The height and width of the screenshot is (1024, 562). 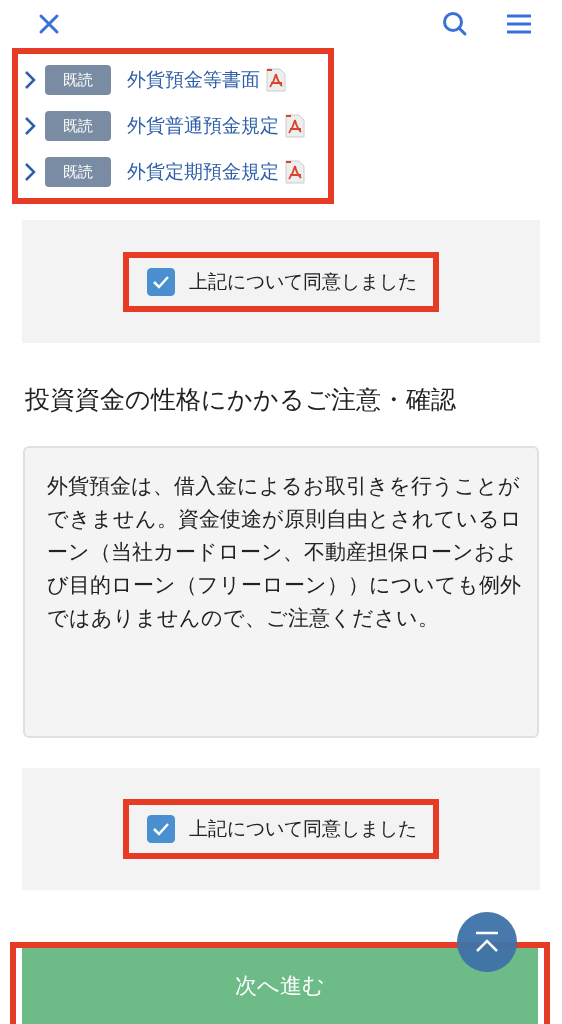 I want to click on document-link: 外貨定期預金規定, so click(x=203, y=172).